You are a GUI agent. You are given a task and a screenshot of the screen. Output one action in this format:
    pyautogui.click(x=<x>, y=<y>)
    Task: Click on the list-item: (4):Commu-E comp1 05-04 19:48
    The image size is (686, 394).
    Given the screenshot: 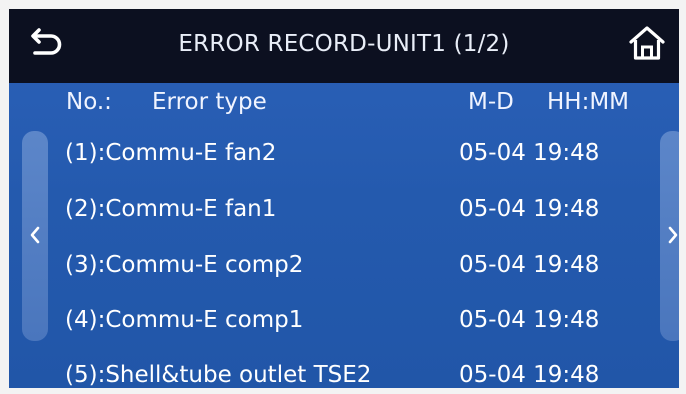 What is the action you would take?
    pyautogui.click(x=360, y=324)
    